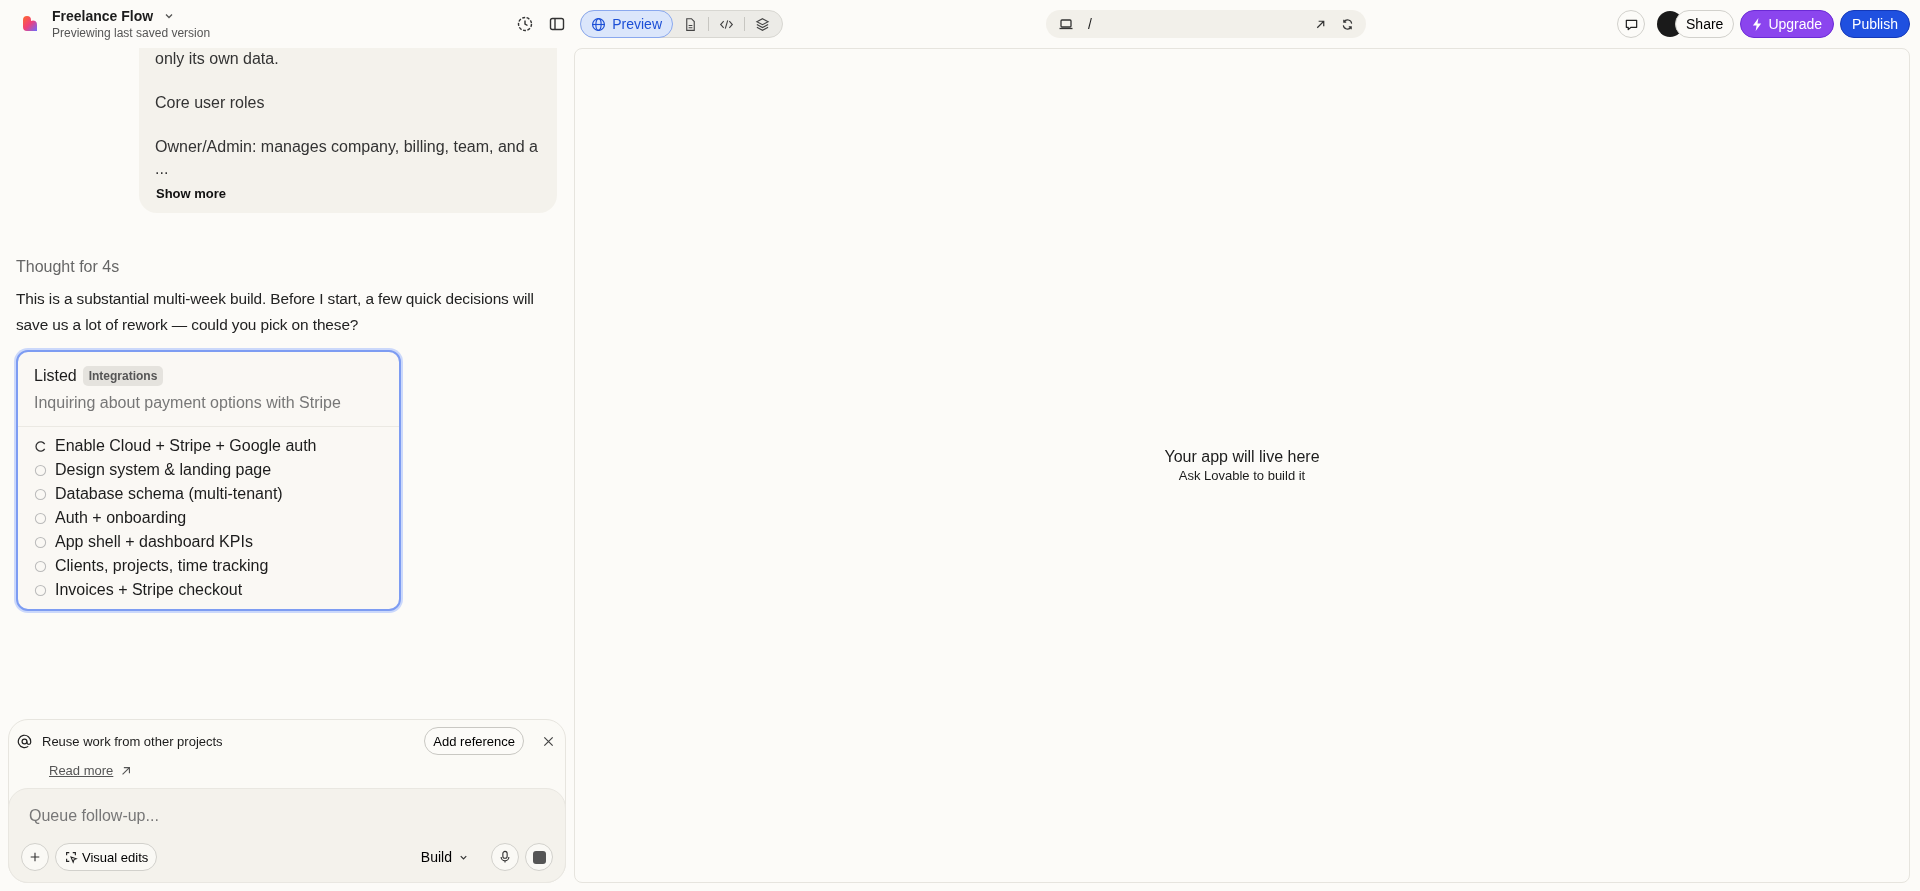 This screenshot has height=891, width=1920. Describe the element at coordinates (106, 857) in the screenshot. I see `visual-edits-button: Visual edits` at that location.